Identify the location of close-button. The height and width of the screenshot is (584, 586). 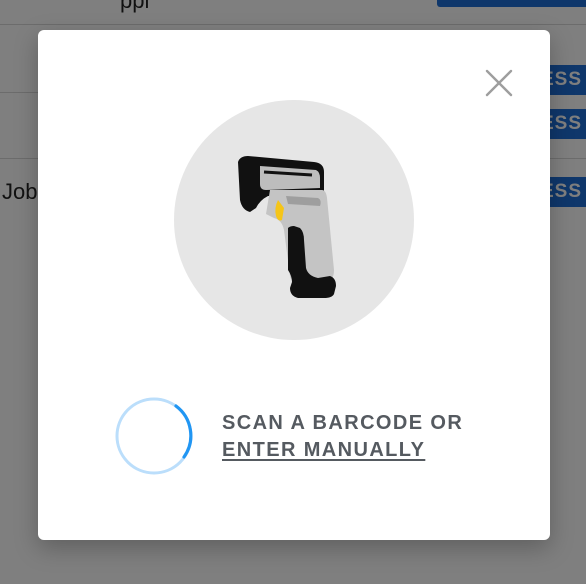
(499, 83).